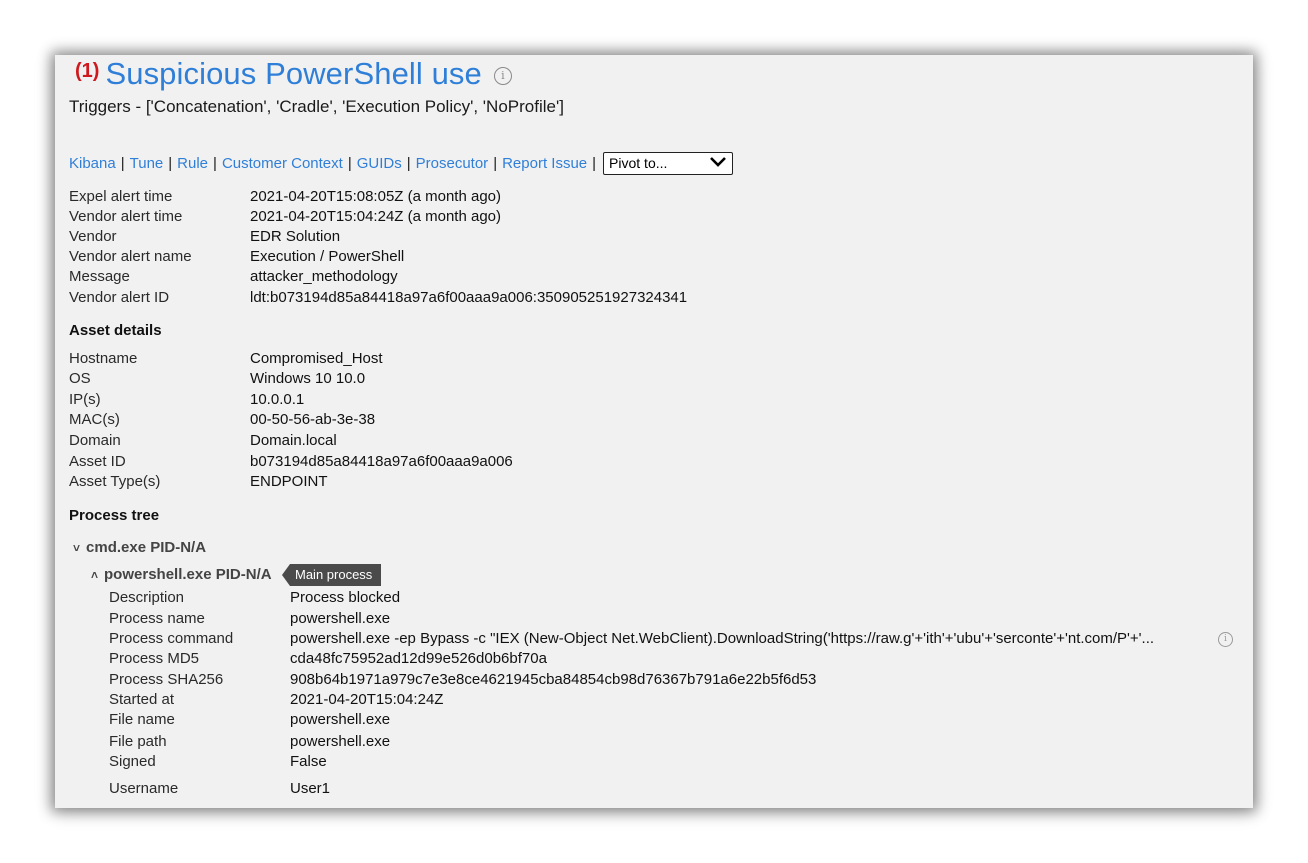 The width and height of the screenshot is (1308, 863). I want to click on field-value: User1, so click(310, 788).